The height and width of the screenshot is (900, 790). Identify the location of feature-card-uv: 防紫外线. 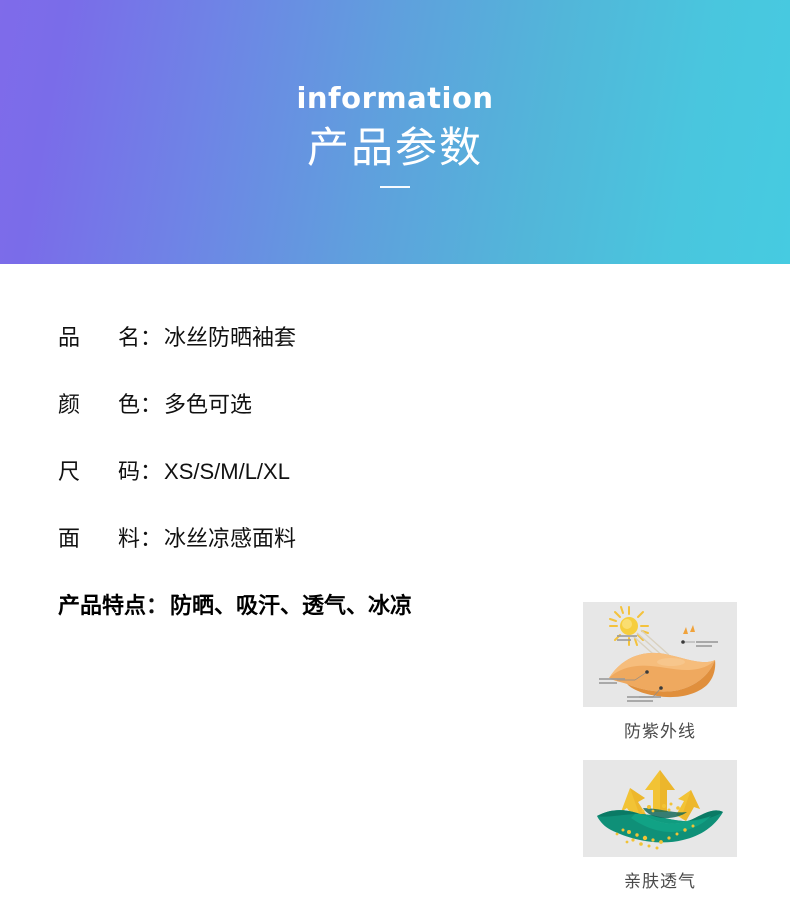
(660, 672).